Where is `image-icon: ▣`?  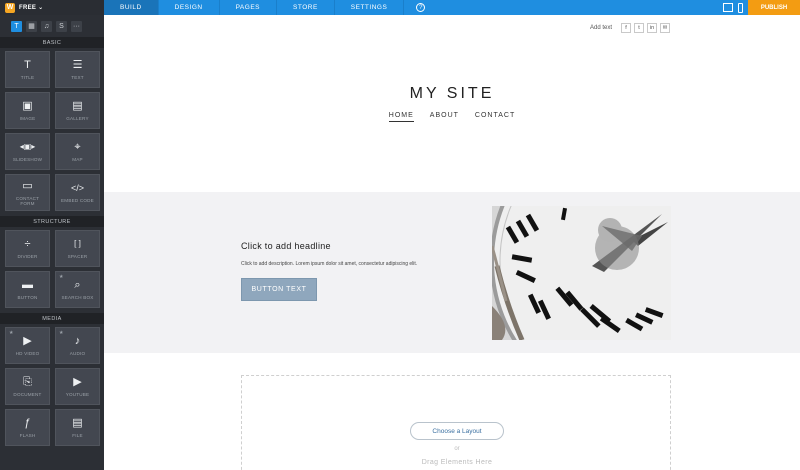
image-icon: ▣ is located at coordinates (27, 106).